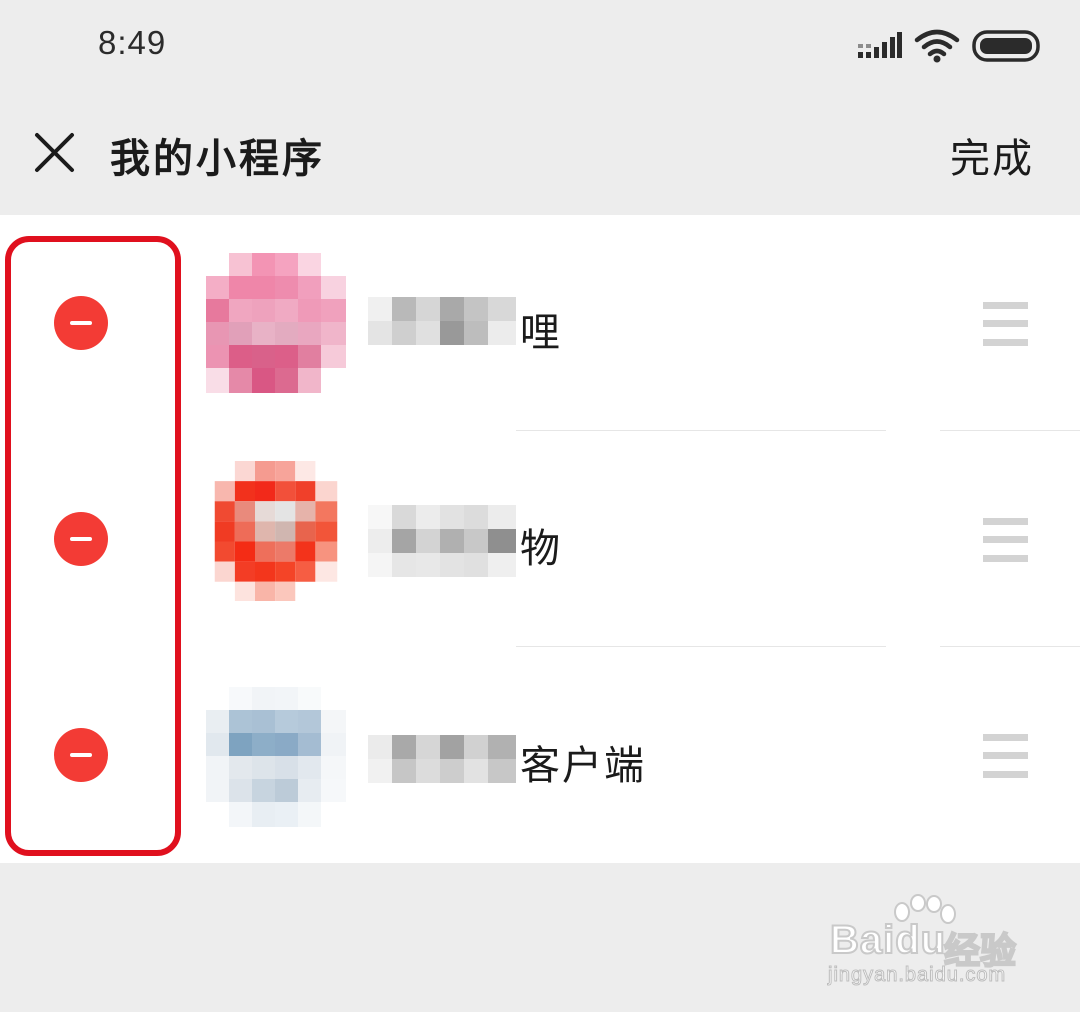  I want to click on watermark-logo: Baidu 经验 jingyan.baidu.com, so click(941, 945).